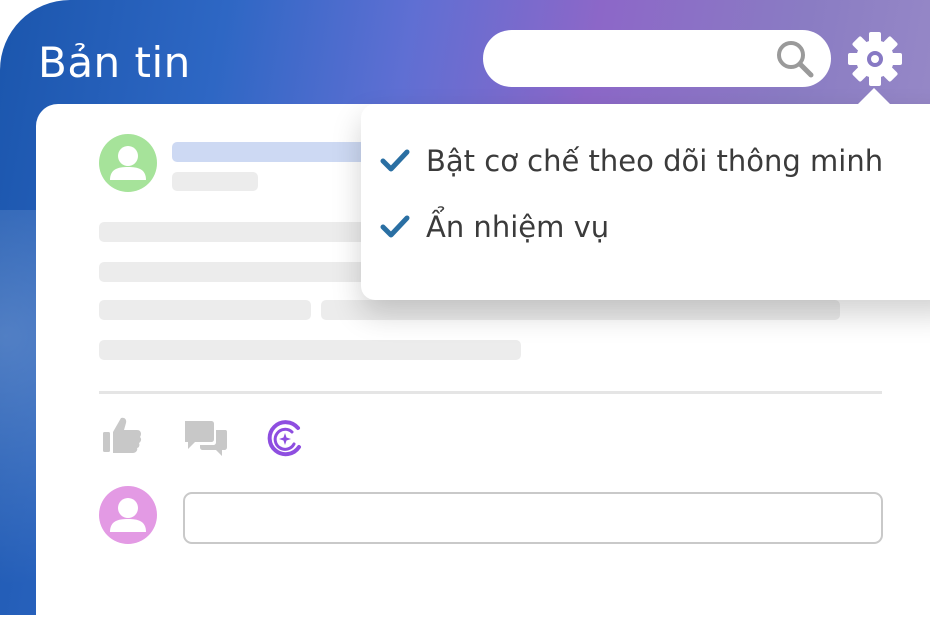 The image size is (930, 644). What do you see at coordinates (285, 439) in the screenshot?
I see `ai-assistant-icon` at bounding box center [285, 439].